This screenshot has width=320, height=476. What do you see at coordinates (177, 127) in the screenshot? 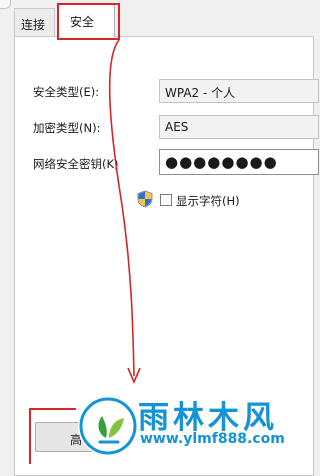
I see `encryption-type-value: AES` at bounding box center [177, 127].